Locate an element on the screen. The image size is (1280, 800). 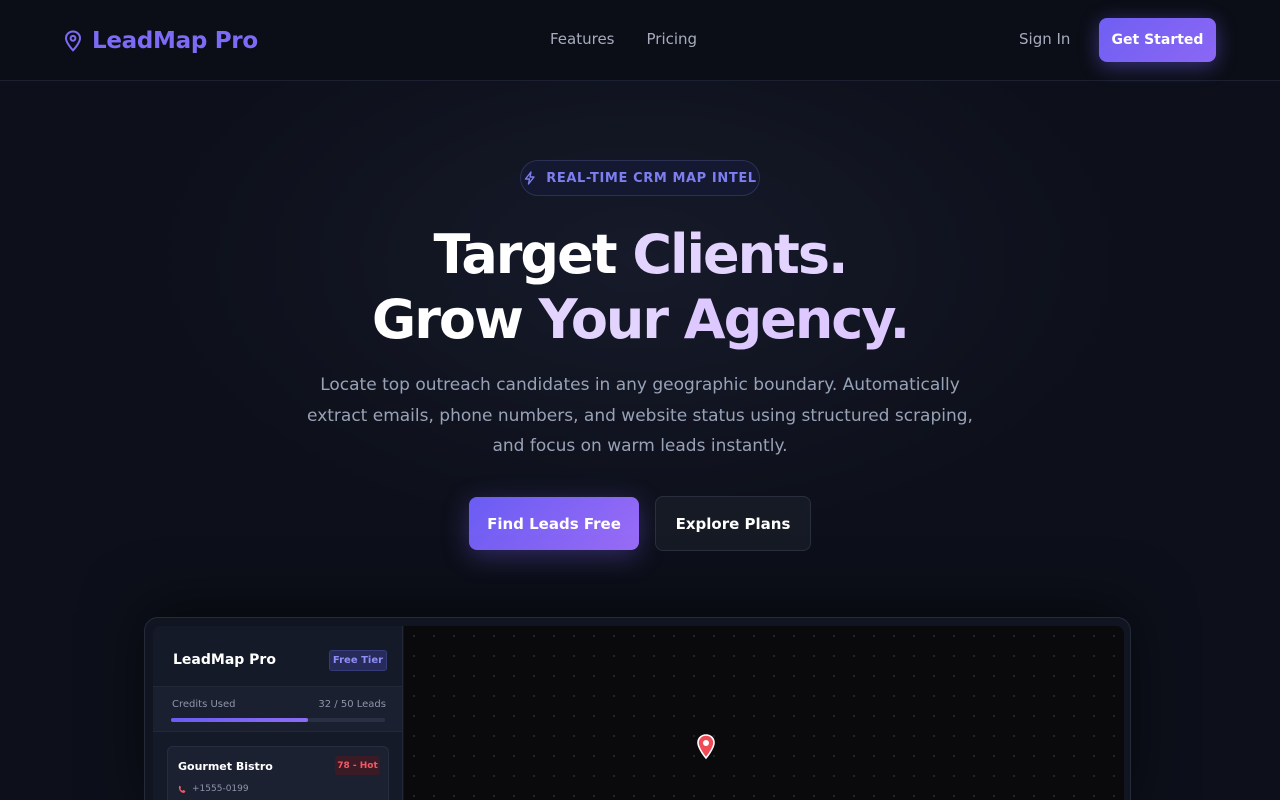
hero-badge: REAL-TIME CRM MAP INTEL is located at coordinates (640, 178).